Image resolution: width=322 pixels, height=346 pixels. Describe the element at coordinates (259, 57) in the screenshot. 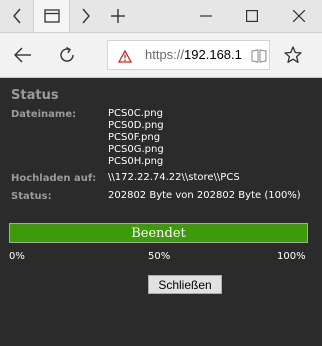

I see `reading-view-icon` at that location.